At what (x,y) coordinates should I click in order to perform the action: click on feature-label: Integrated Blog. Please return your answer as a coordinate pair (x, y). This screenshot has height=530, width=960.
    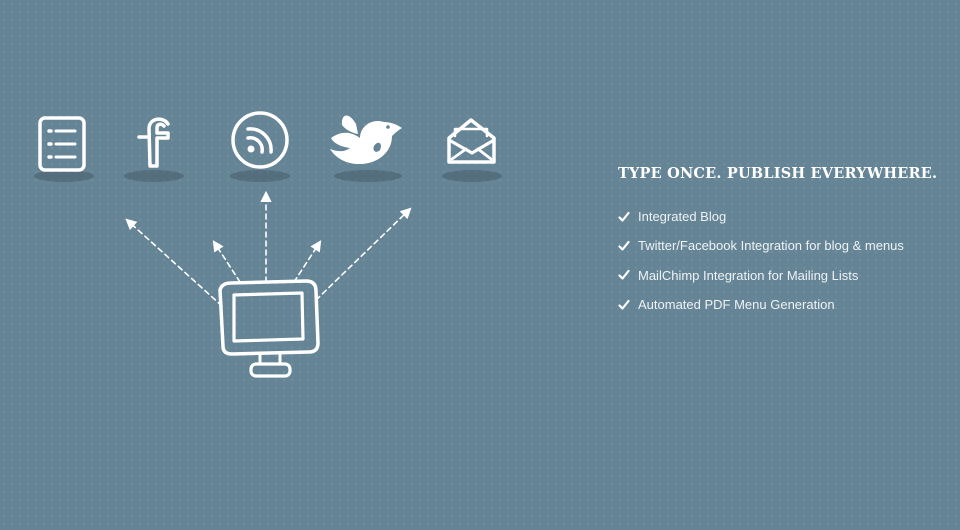
    Looking at the image, I should click on (682, 217).